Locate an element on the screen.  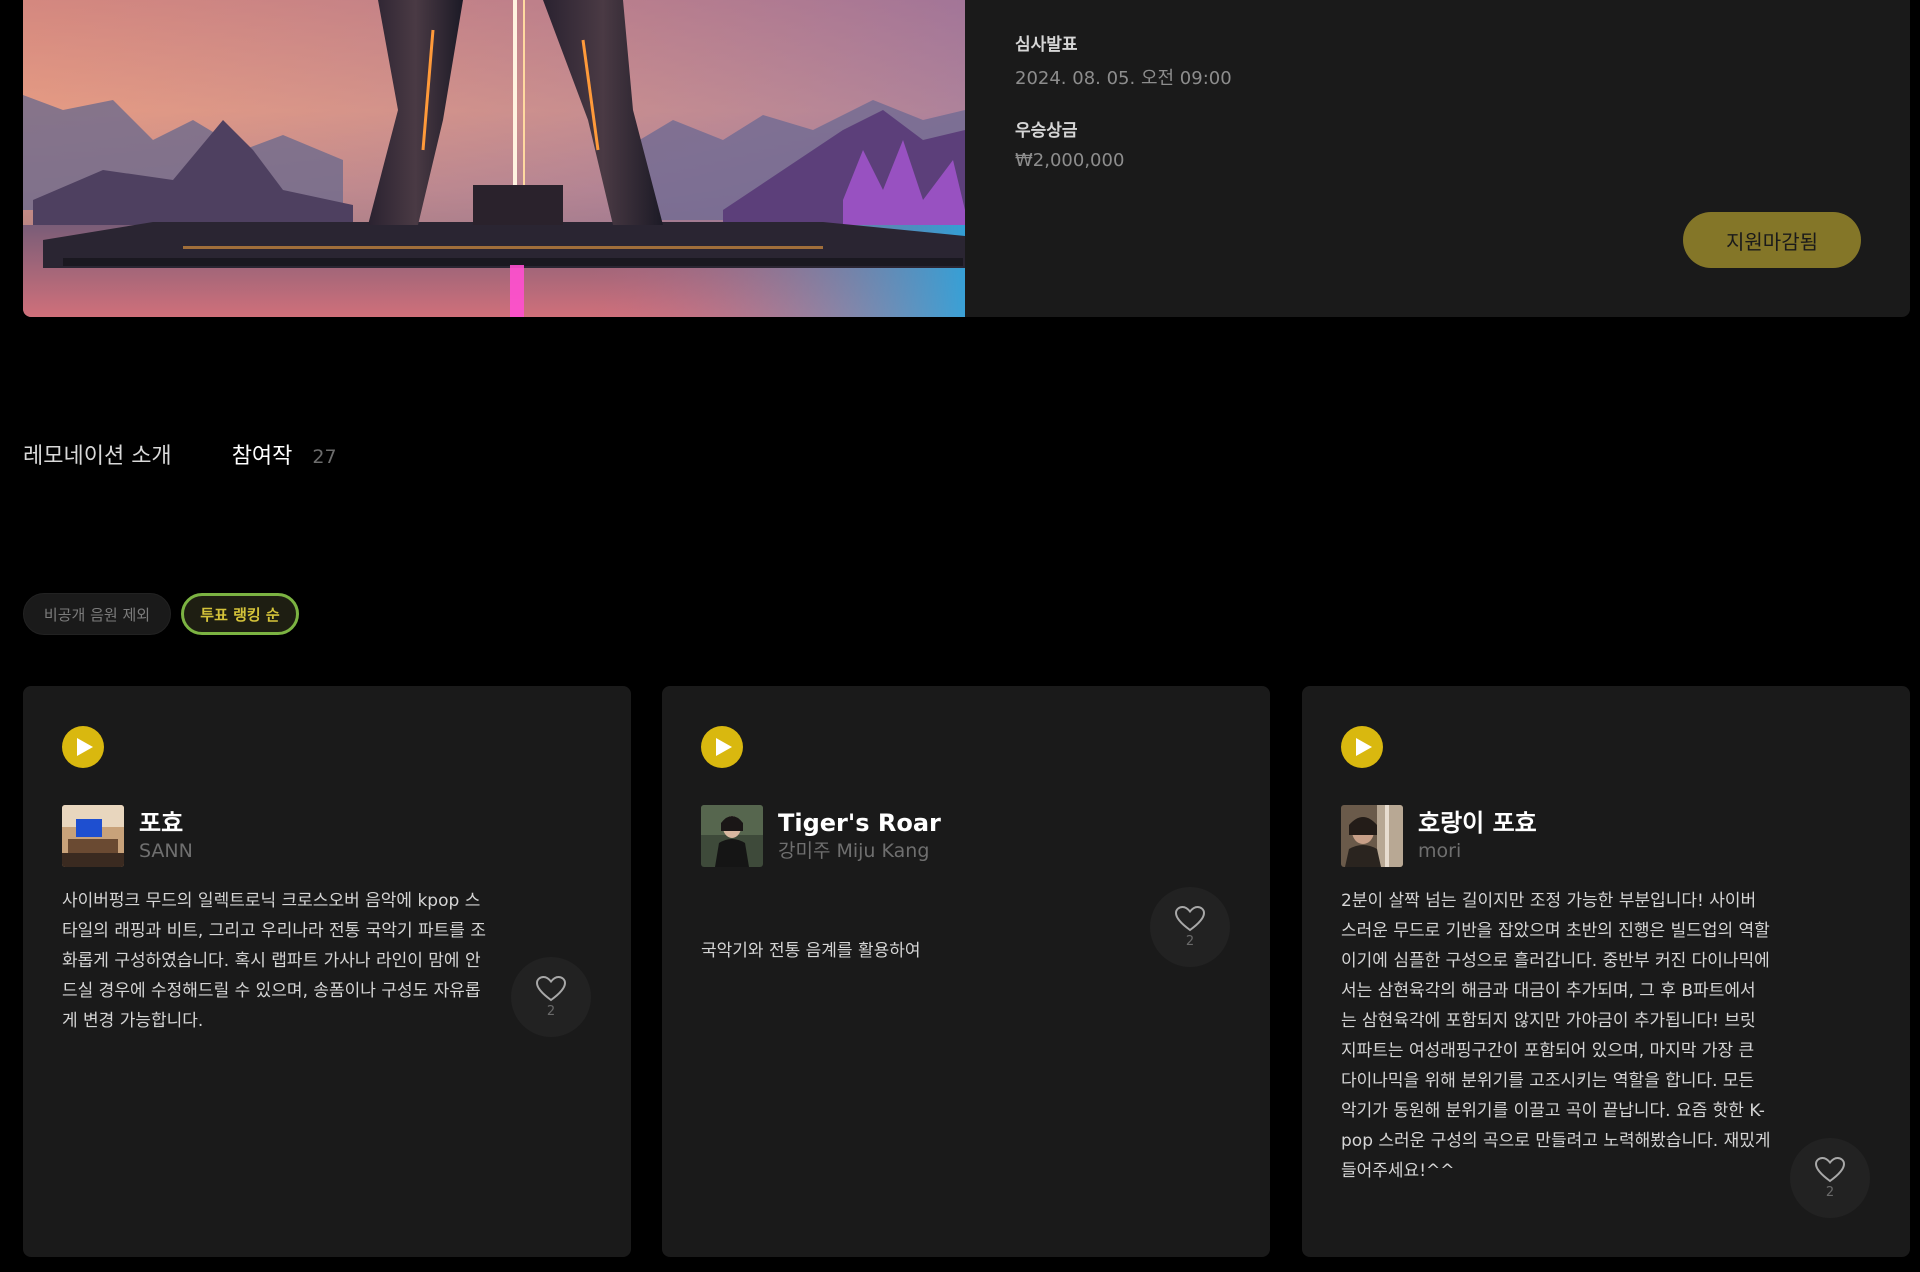
tab-introduction: 레모네이션 소개 is located at coordinates (97, 454).